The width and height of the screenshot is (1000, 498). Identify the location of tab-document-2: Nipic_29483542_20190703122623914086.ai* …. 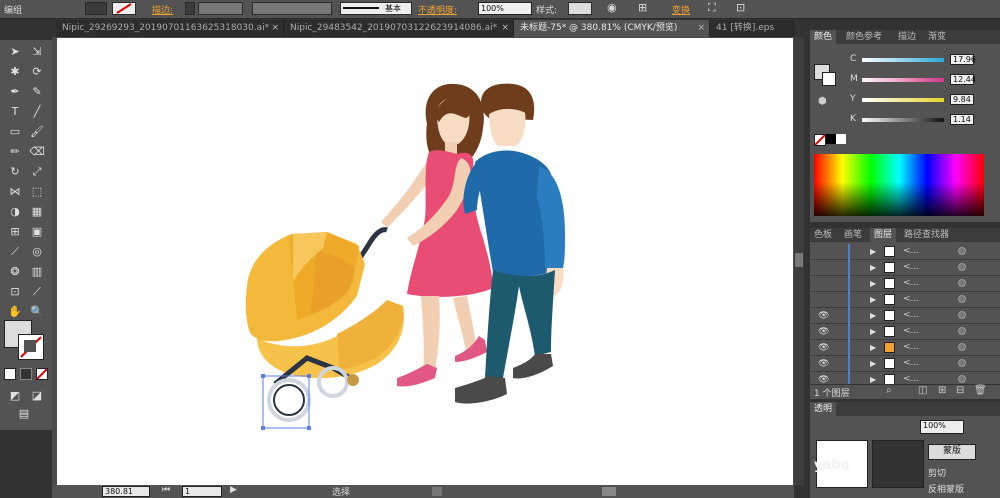
(399, 28).